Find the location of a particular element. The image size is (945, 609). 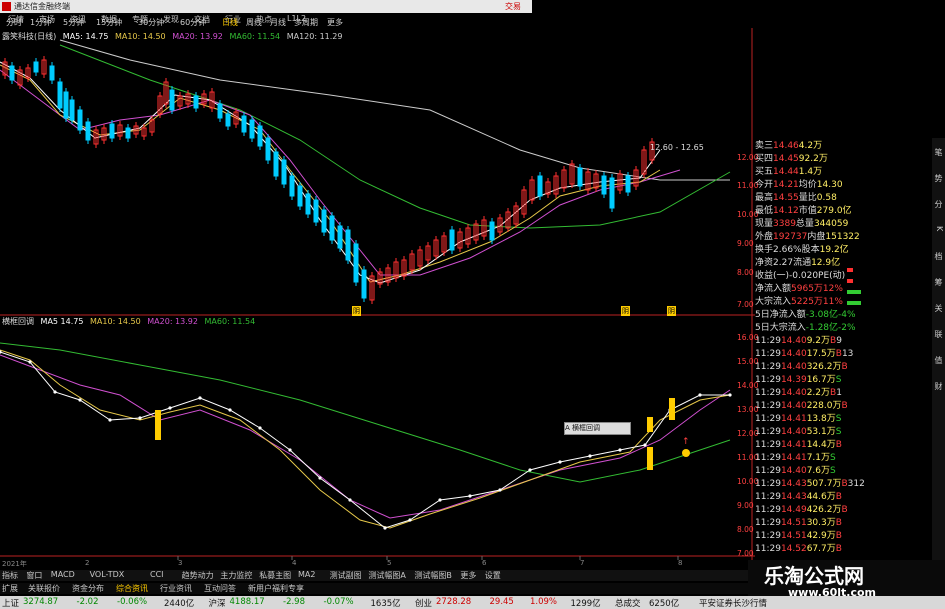

expand-button: 扩展 is located at coordinates (10, 588).